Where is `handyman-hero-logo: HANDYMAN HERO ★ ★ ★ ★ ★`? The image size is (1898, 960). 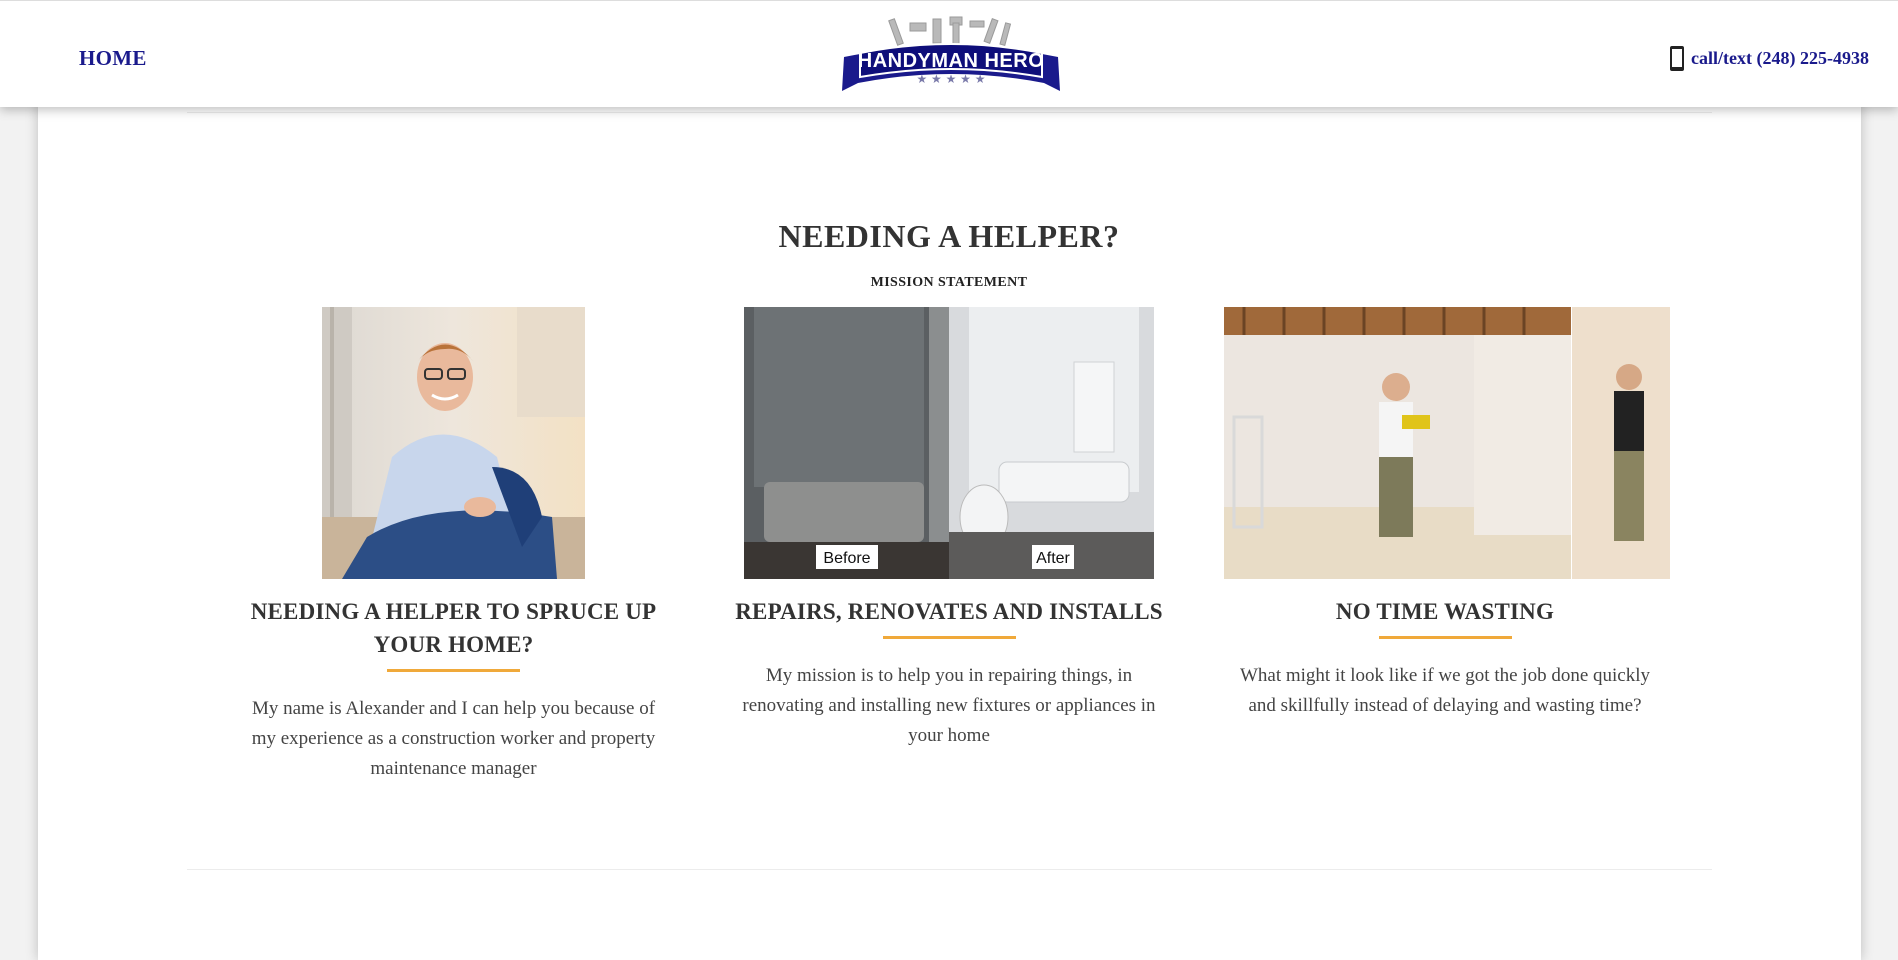 handyman-hero-logo: HANDYMAN HERO ★ ★ ★ ★ ★ is located at coordinates (951, 54).